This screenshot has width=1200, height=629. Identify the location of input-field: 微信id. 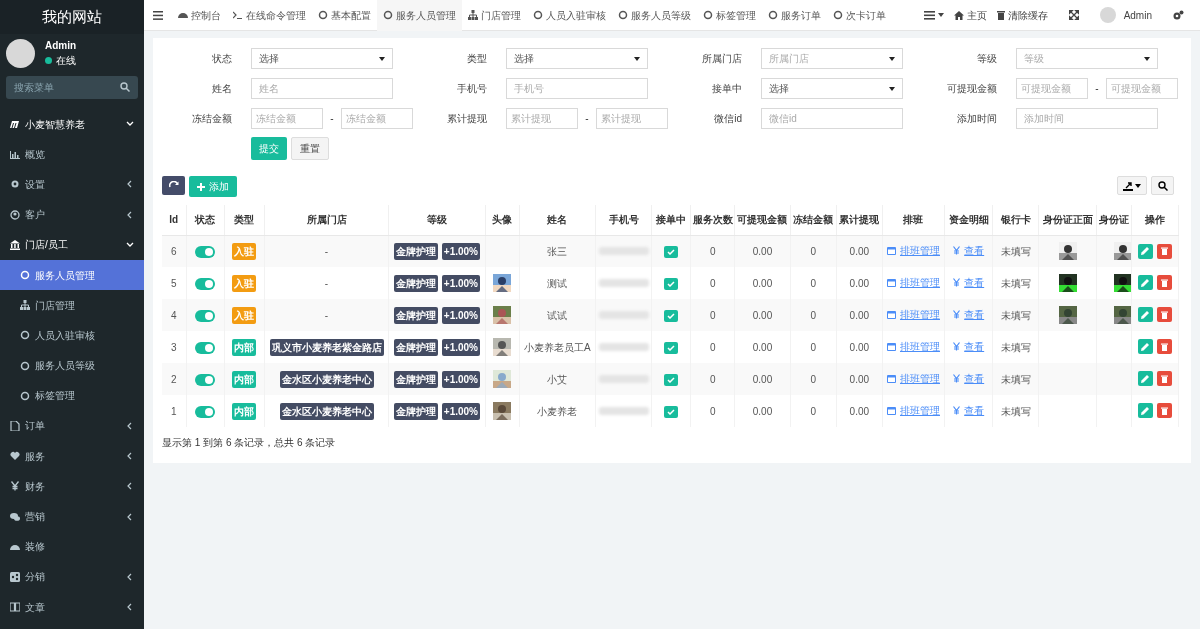
(832, 118).